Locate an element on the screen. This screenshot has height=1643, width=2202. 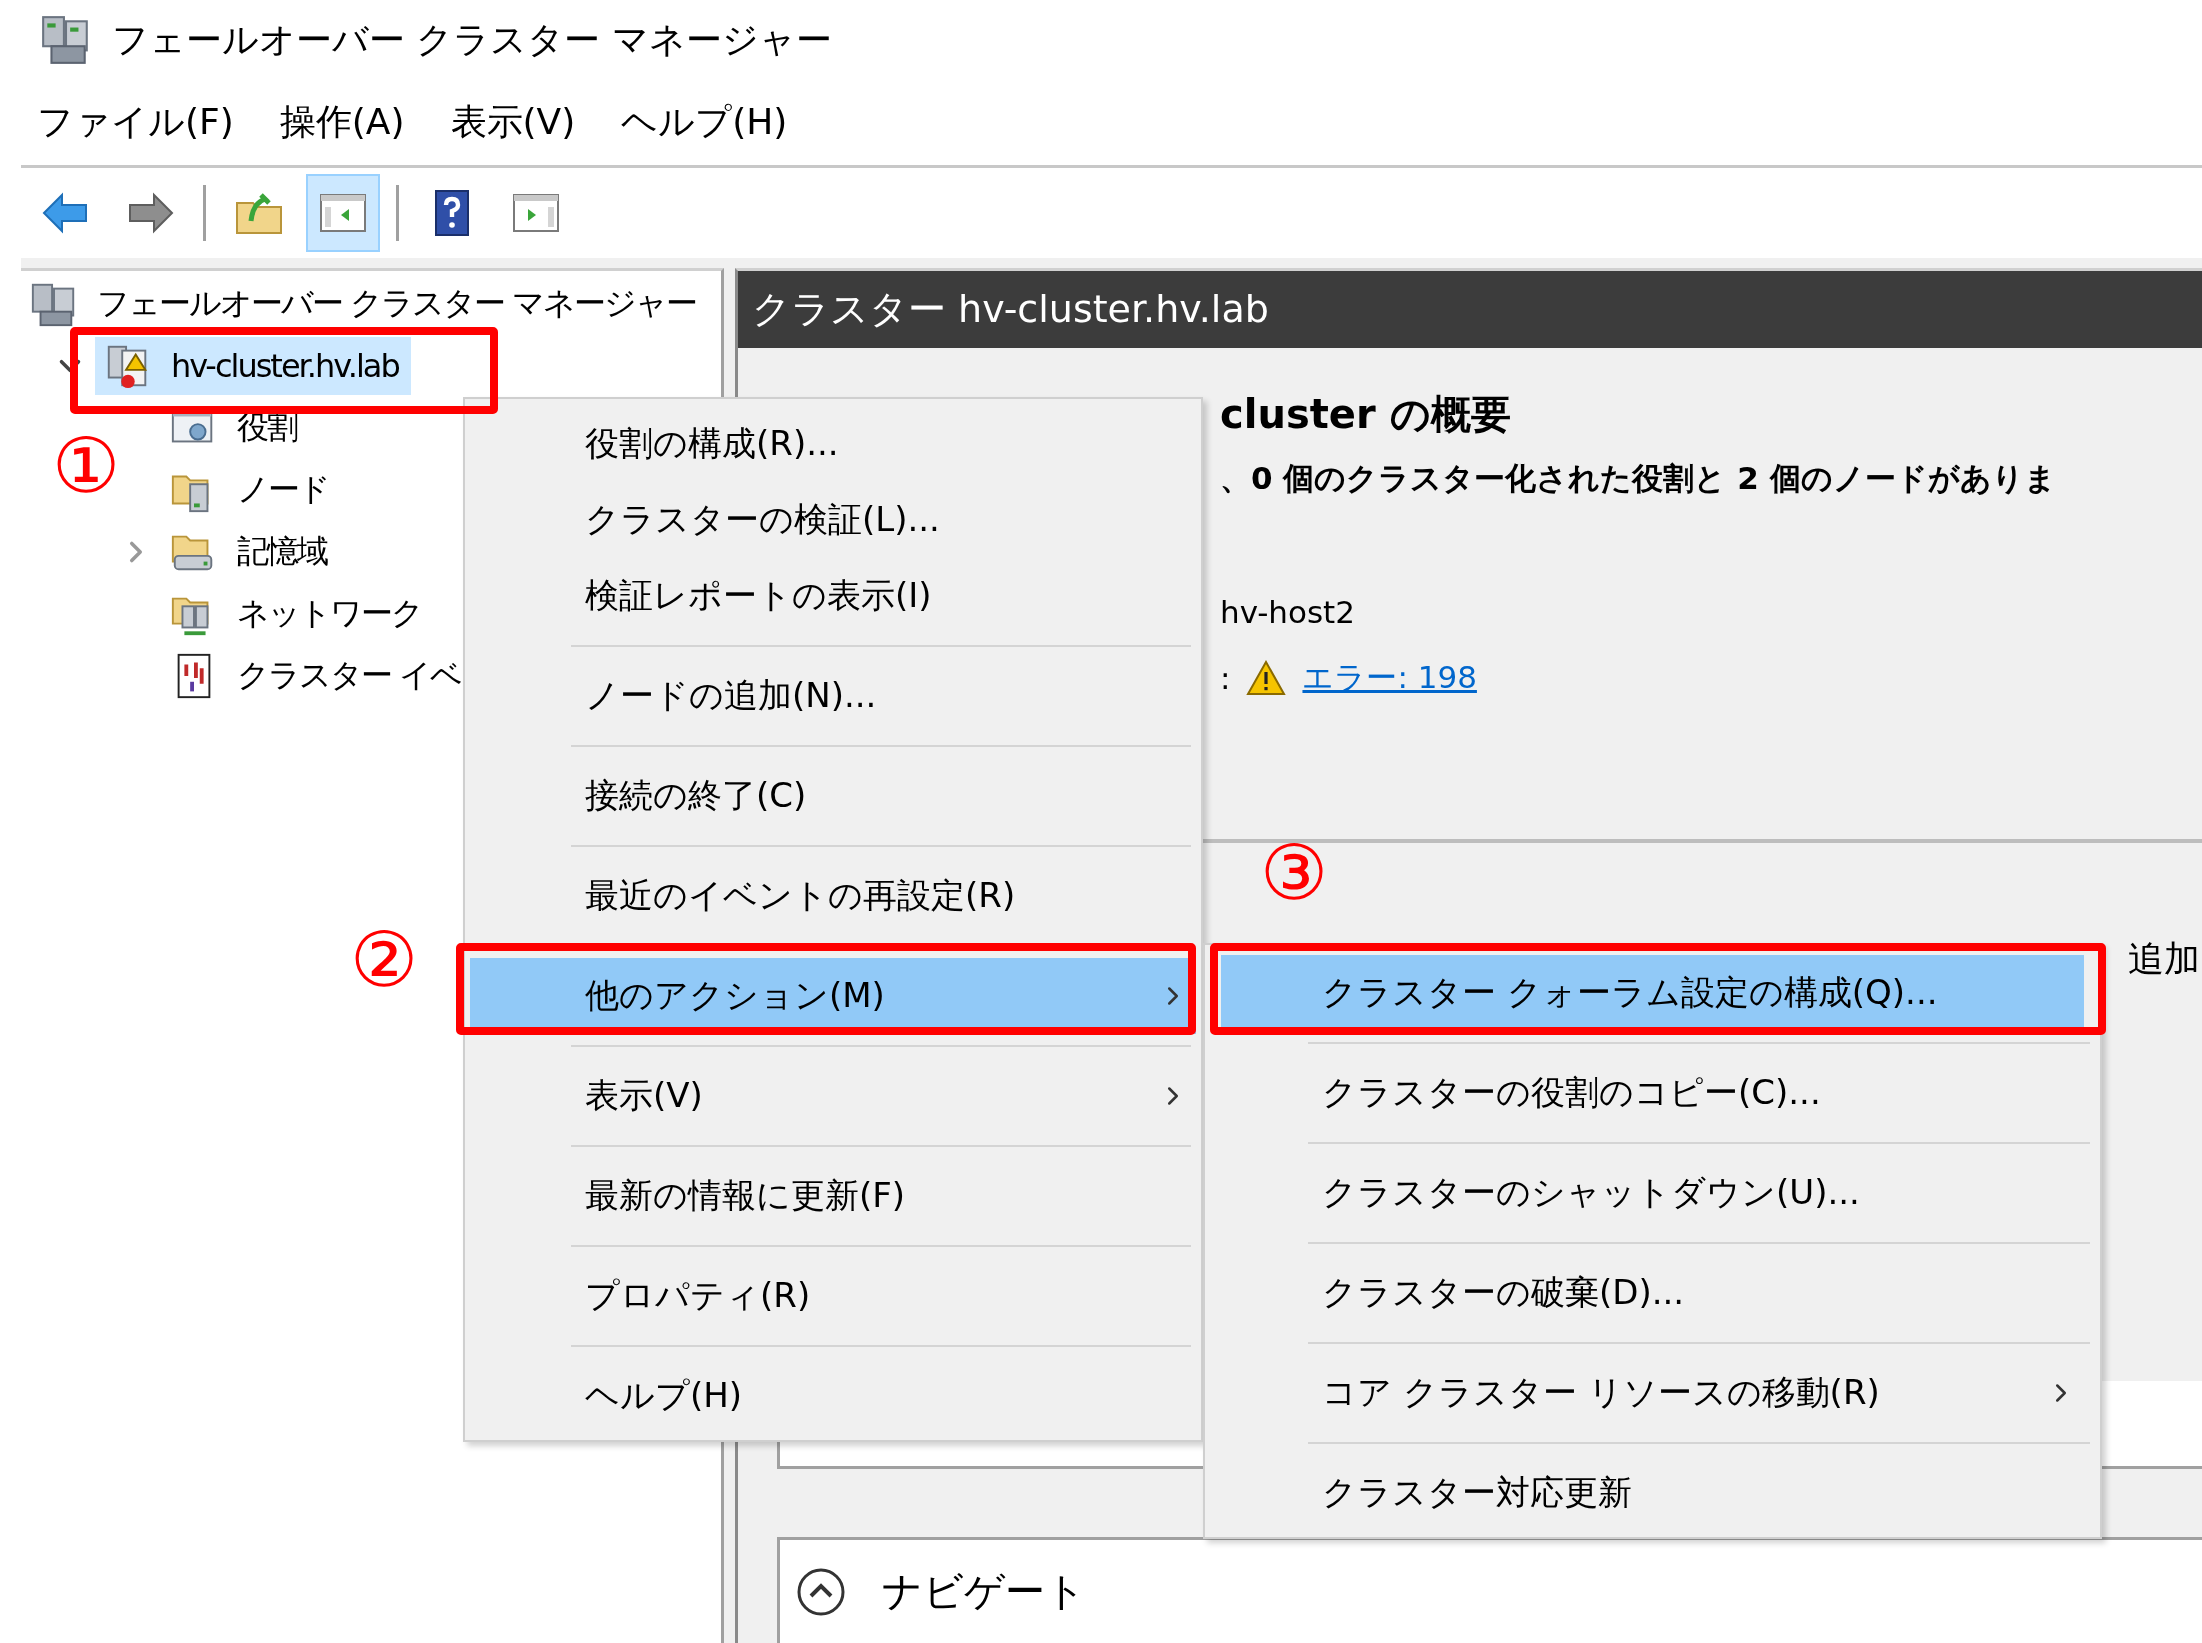
menu-item: プロパティ(R) is located at coordinates (833, 1296).